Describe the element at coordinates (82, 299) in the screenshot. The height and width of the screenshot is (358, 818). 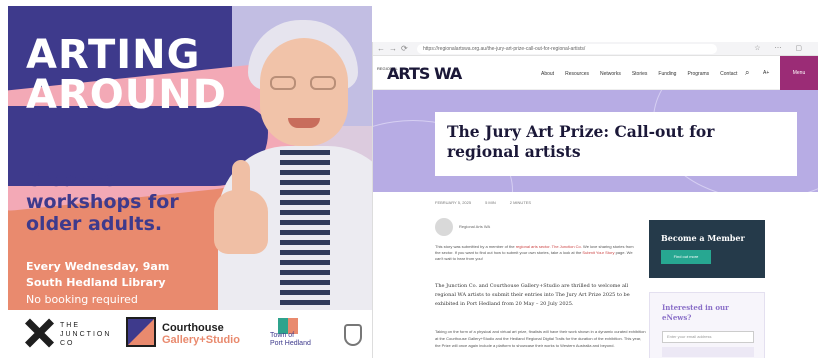
I see `poster-booking-note: No booking required` at that location.